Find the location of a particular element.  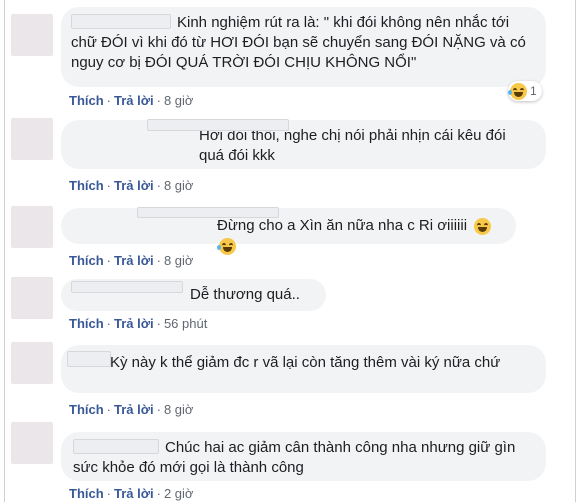

comment-bubble: Dễ thương quá.. is located at coordinates (193, 295).